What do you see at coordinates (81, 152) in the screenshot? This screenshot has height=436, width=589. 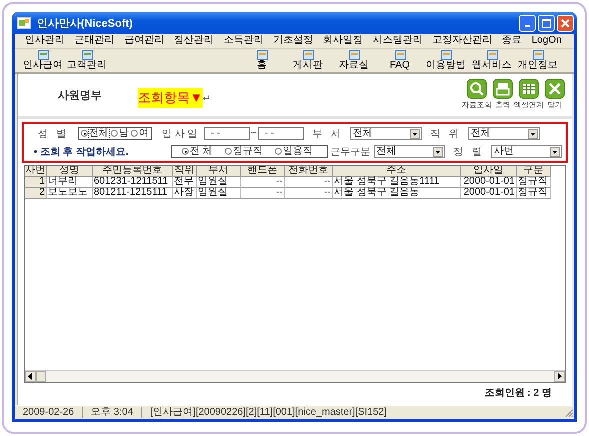 I see `instruction-note: • 조회 후 작업하세요.` at bounding box center [81, 152].